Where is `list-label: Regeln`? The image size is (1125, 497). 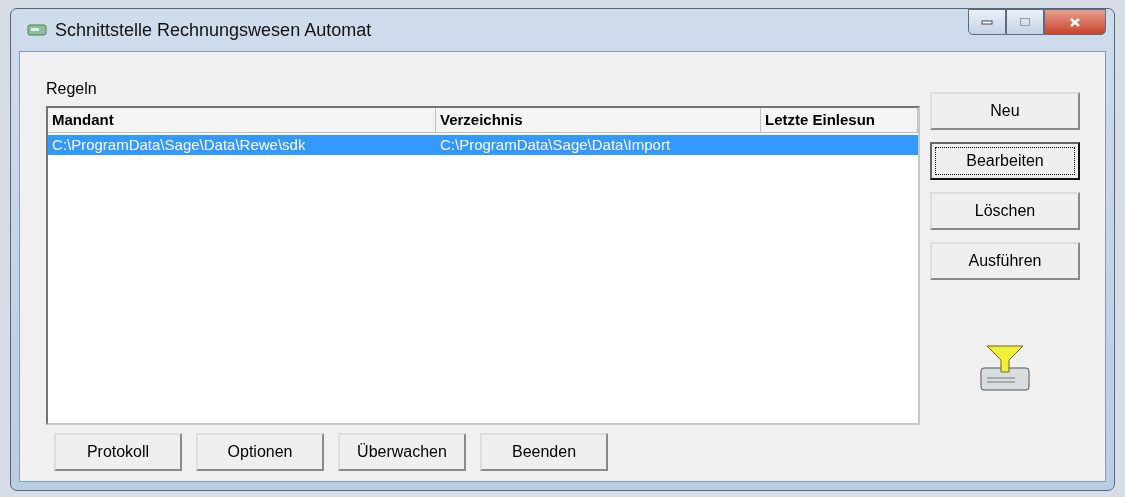 list-label: Regeln is located at coordinates (72, 89).